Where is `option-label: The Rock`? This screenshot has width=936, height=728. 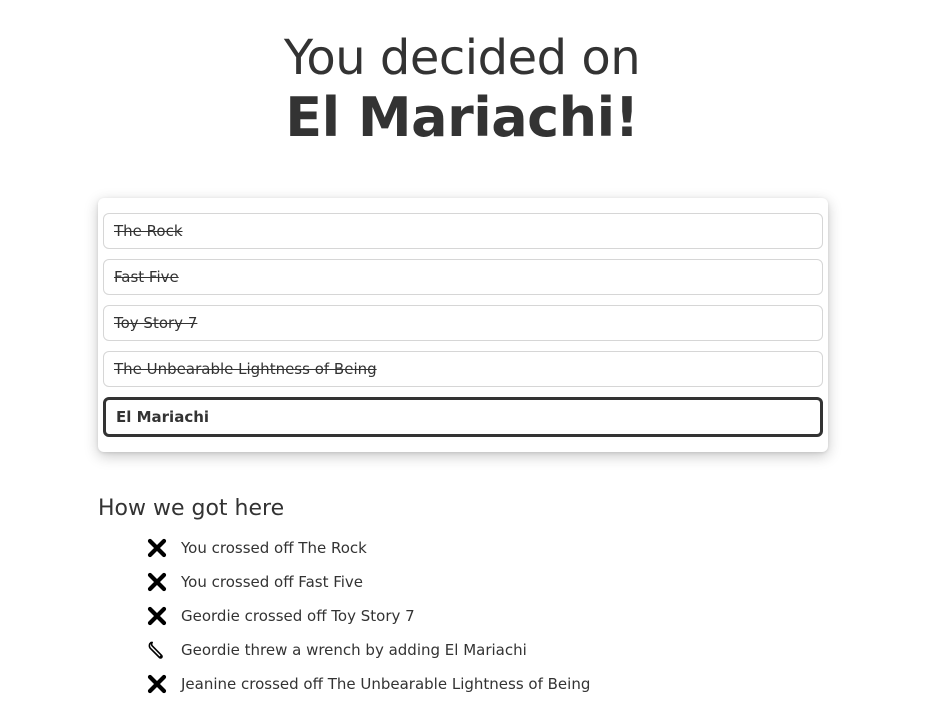 option-label: The Rock is located at coordinates (148, 231).